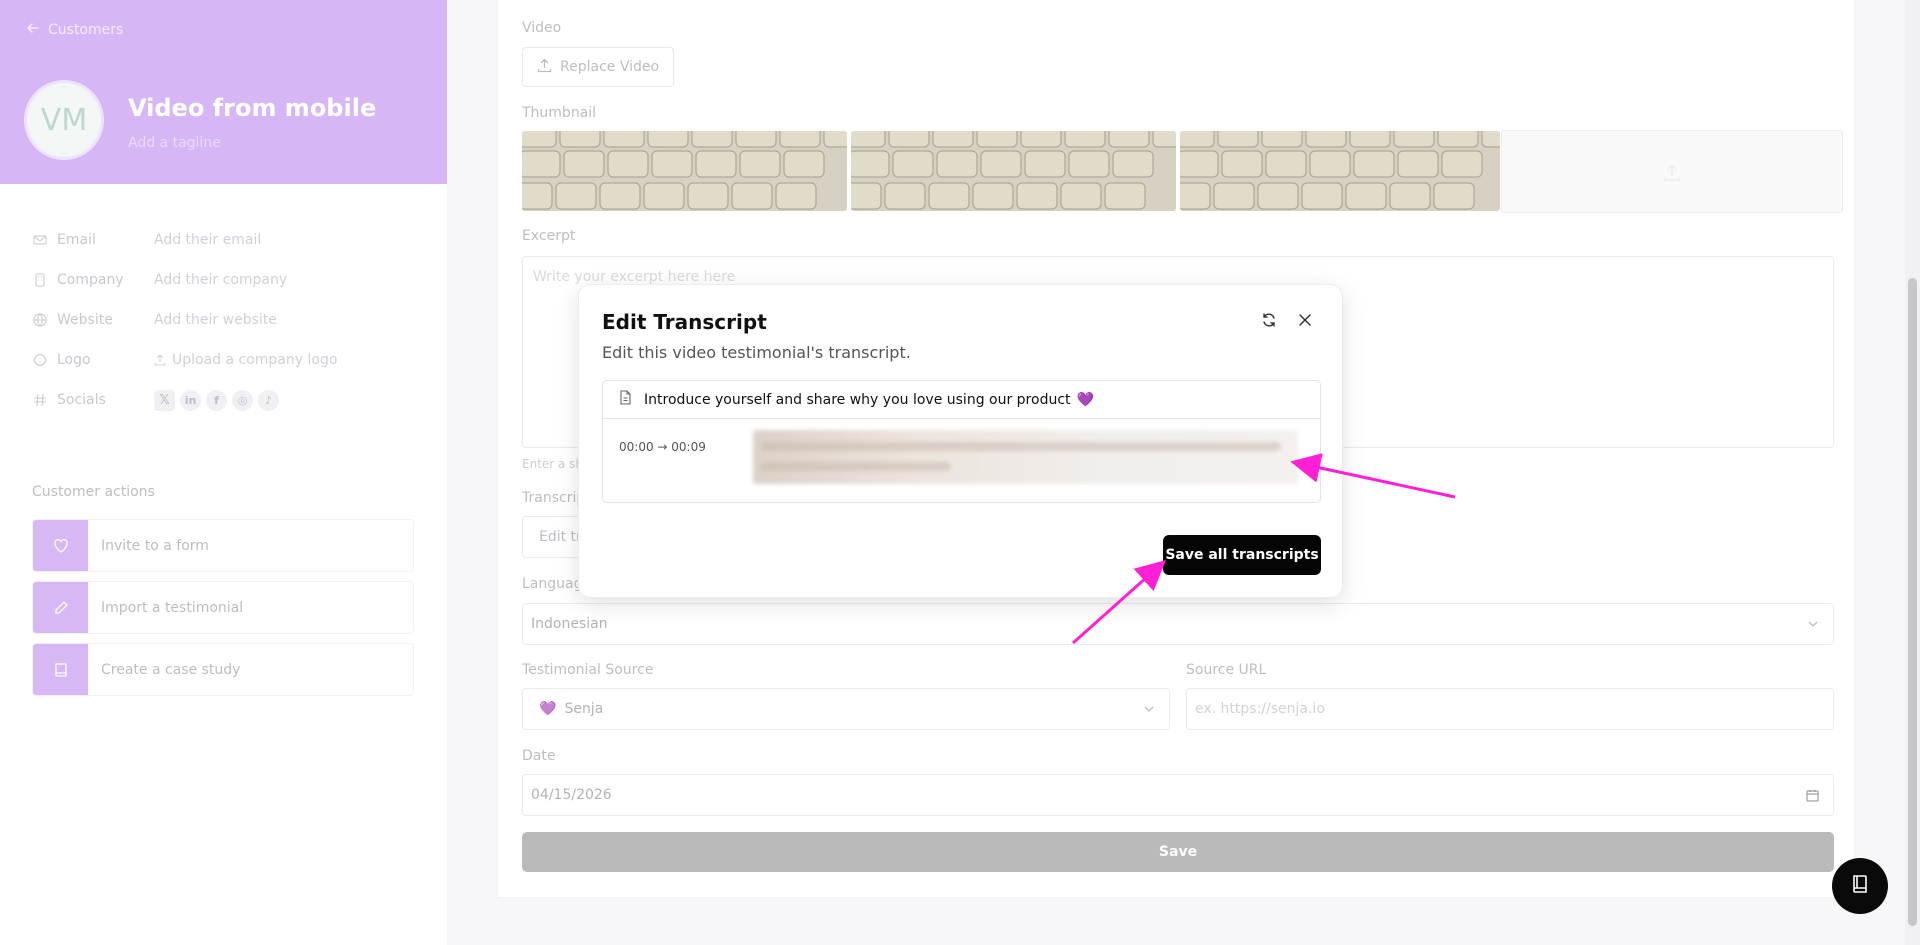 The image size is (1920, 945). I want to click on transcript-timestamp: 00:00 → 00:09, so click(662, 447).